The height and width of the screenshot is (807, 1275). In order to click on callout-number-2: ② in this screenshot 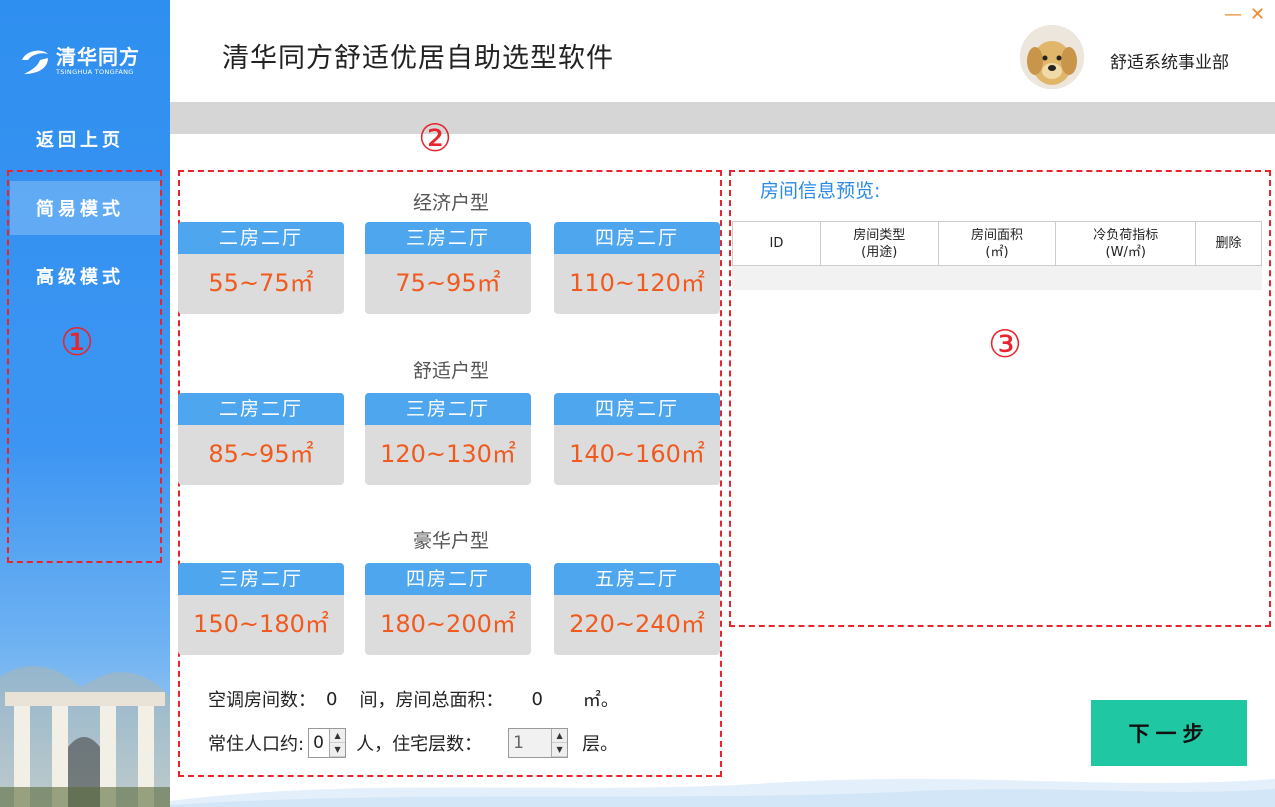, I will do `click(435, 138)`.